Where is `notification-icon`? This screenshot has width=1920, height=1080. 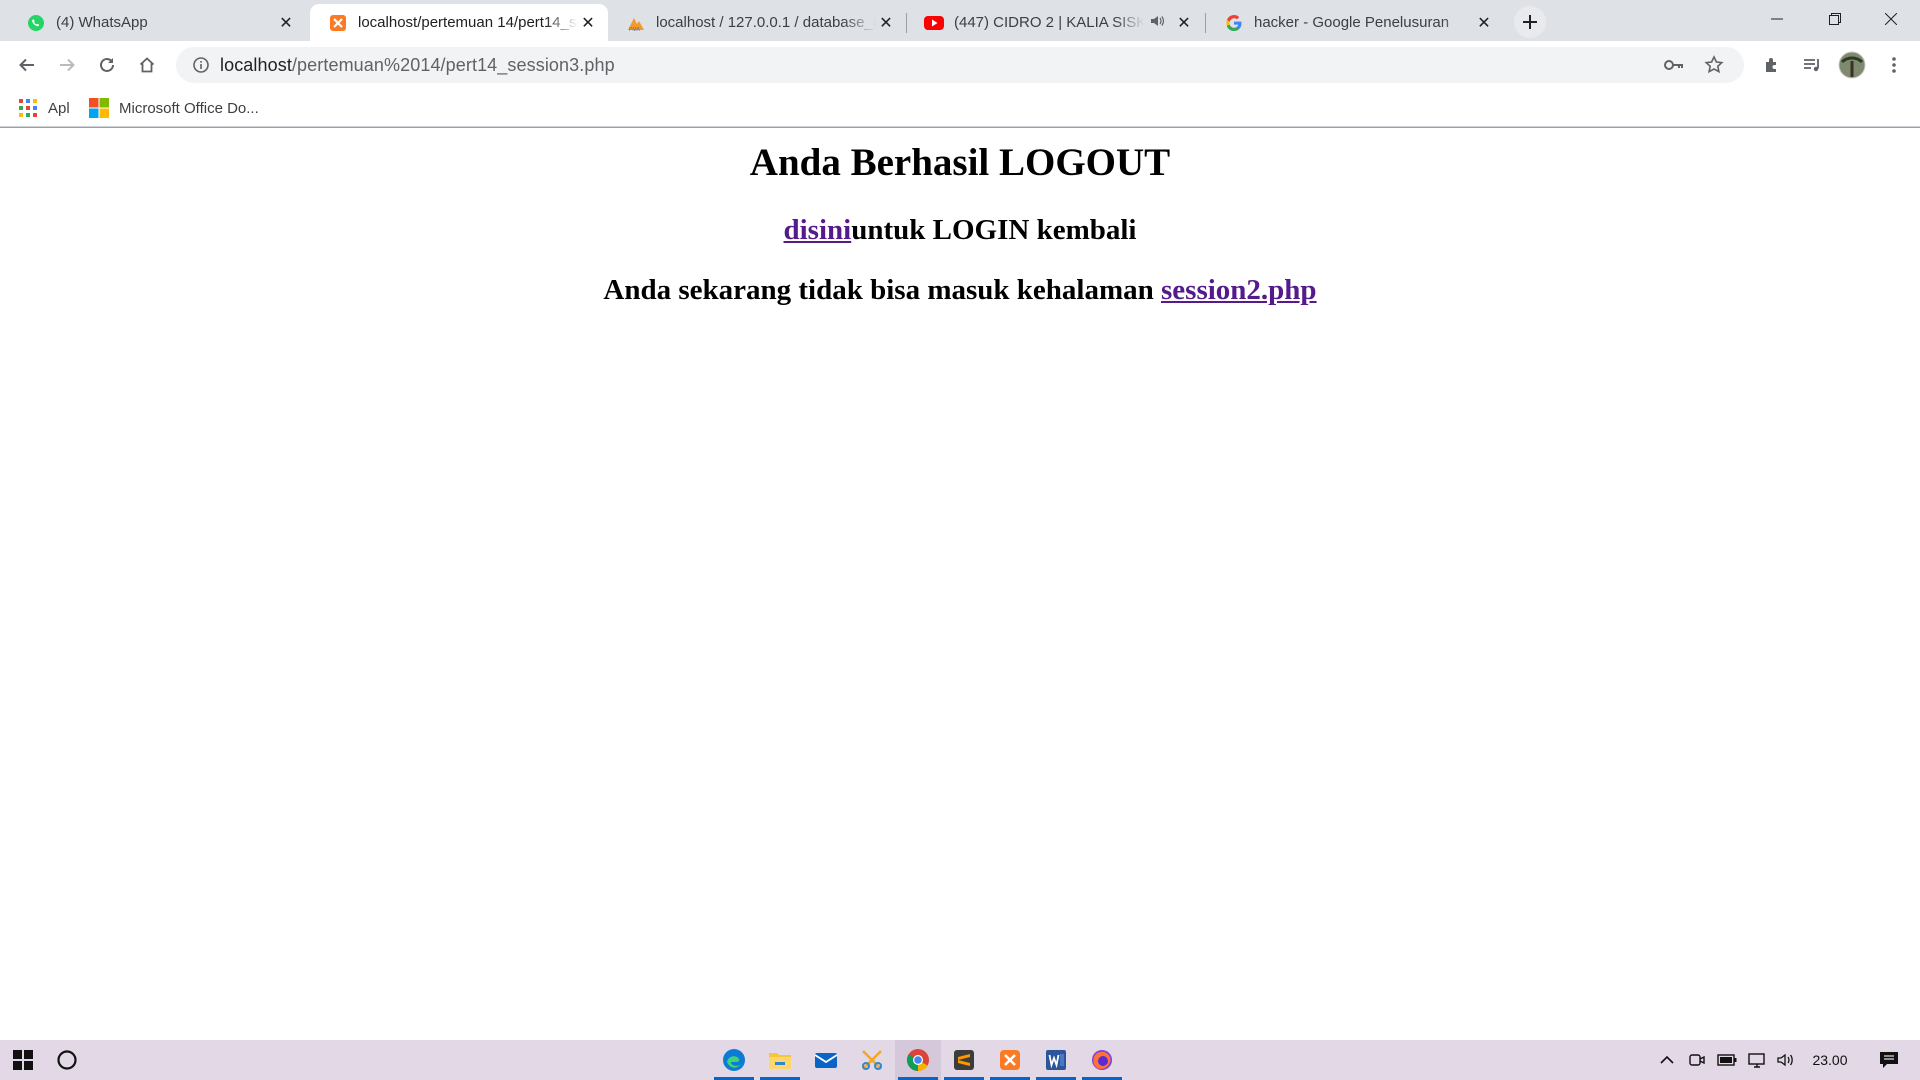 notification-icon is located at coordinates (1889, 1060).